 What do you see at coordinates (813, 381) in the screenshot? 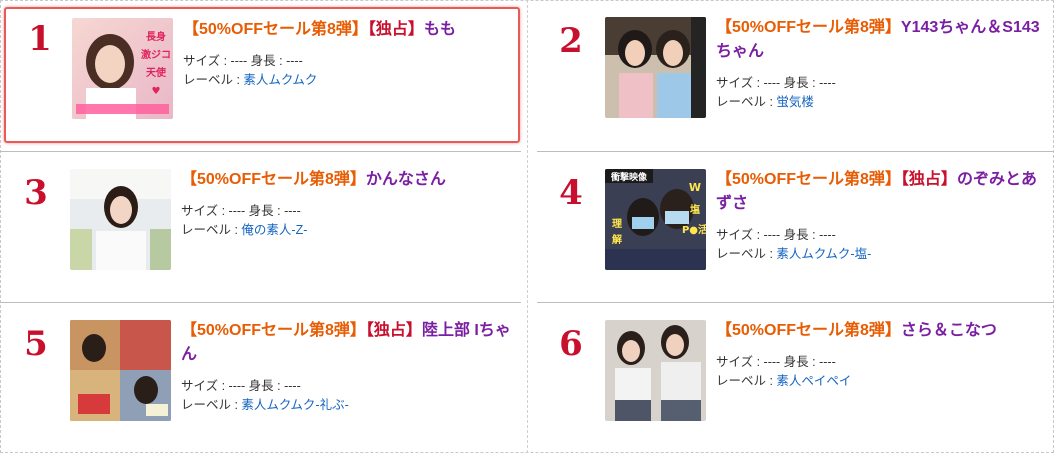
I see `label-link: 素人ペイペイ` at bounding box center [813, 381].